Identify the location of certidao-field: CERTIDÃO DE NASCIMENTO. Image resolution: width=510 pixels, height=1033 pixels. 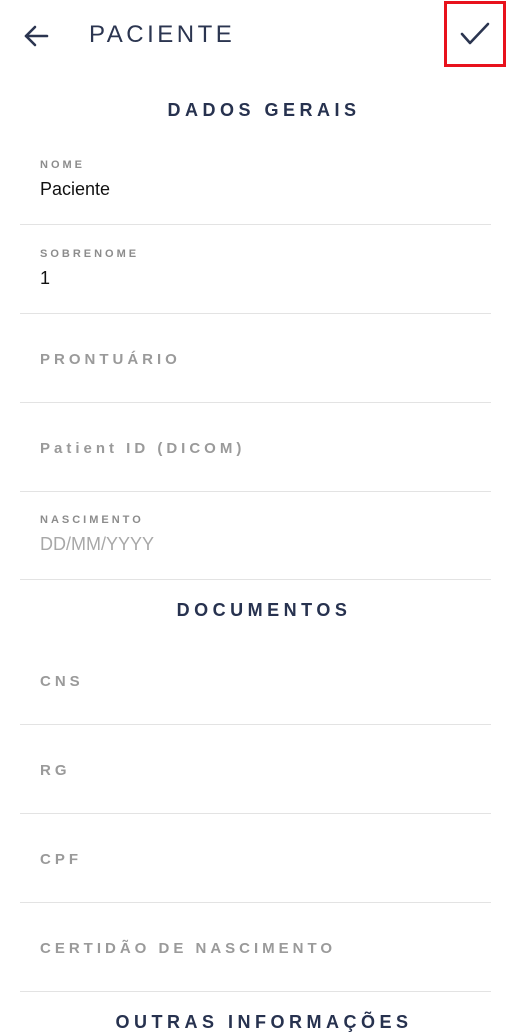
(255, 948).